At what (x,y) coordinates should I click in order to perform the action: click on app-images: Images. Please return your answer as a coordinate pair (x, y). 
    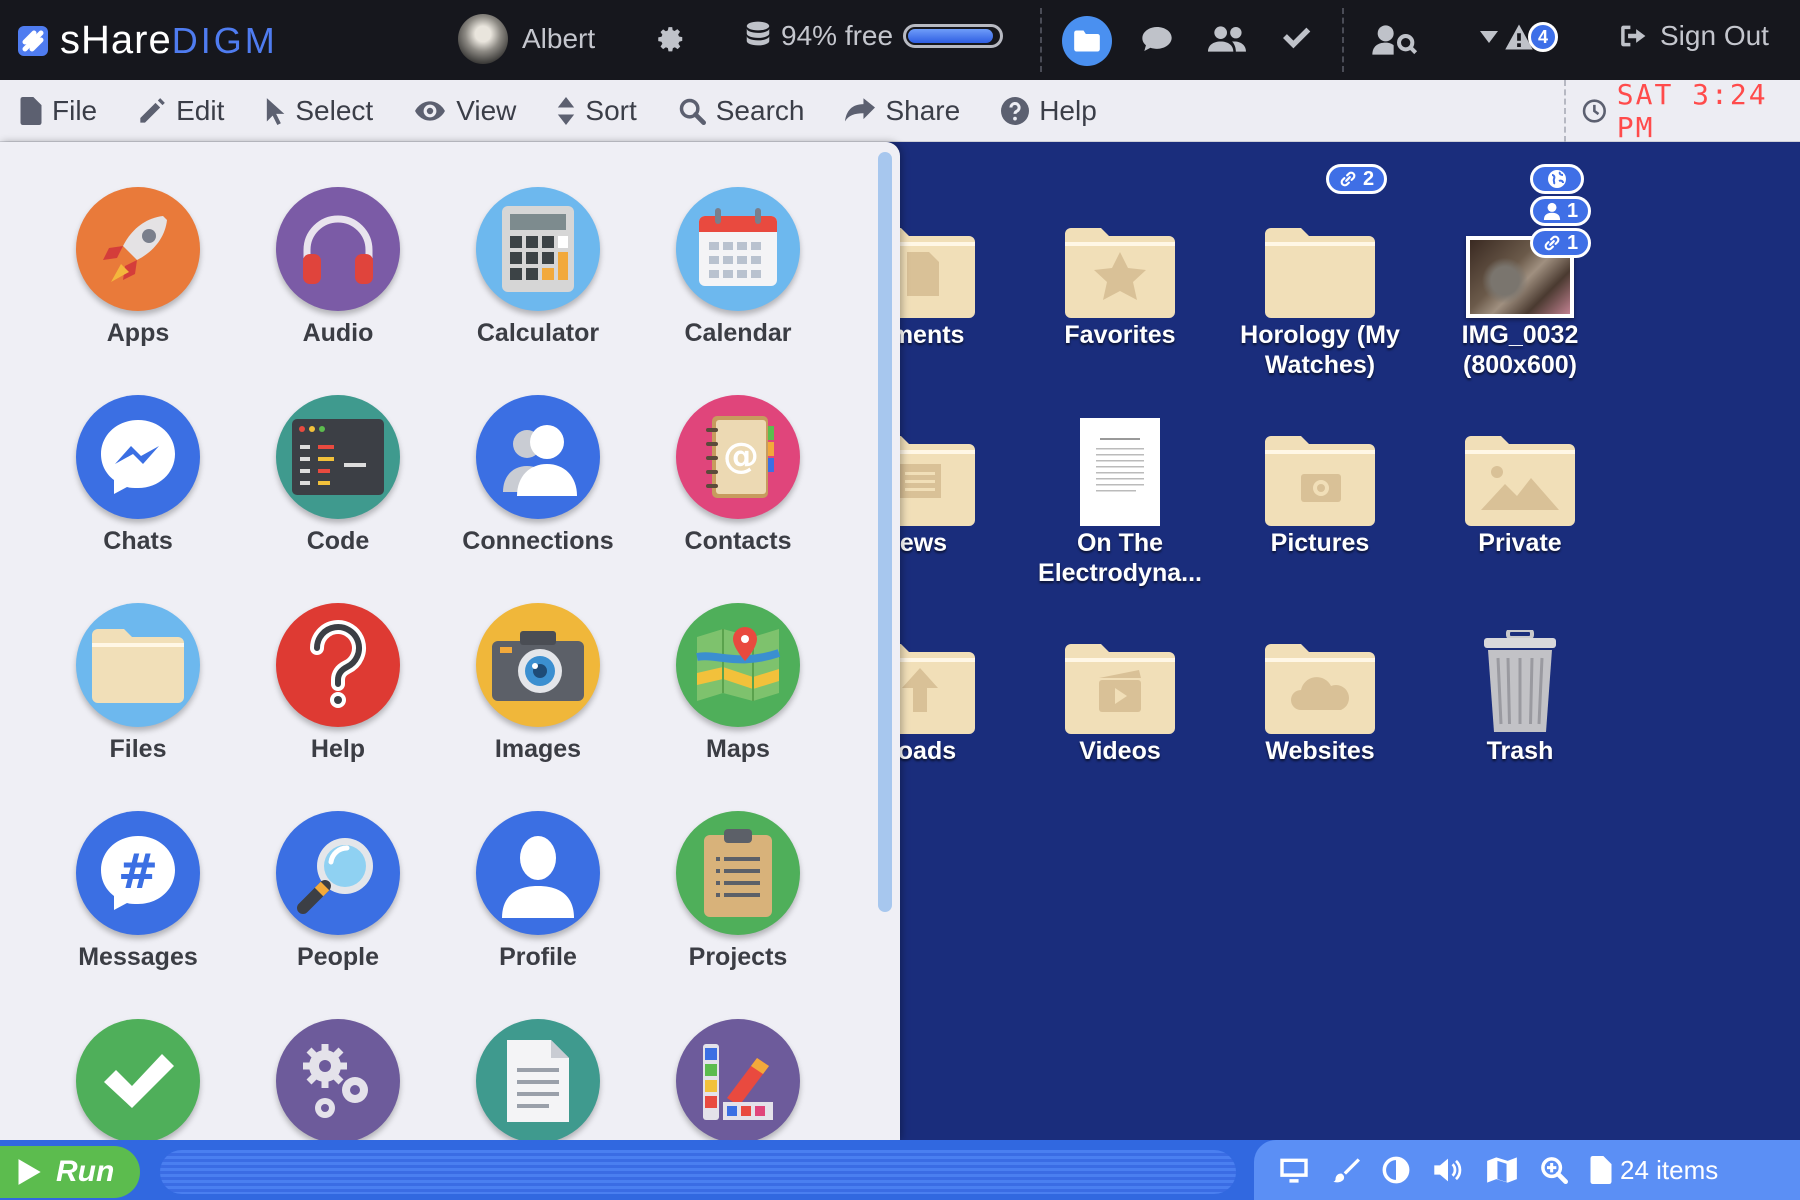
    Looking at the image, I should click on (538, 683).